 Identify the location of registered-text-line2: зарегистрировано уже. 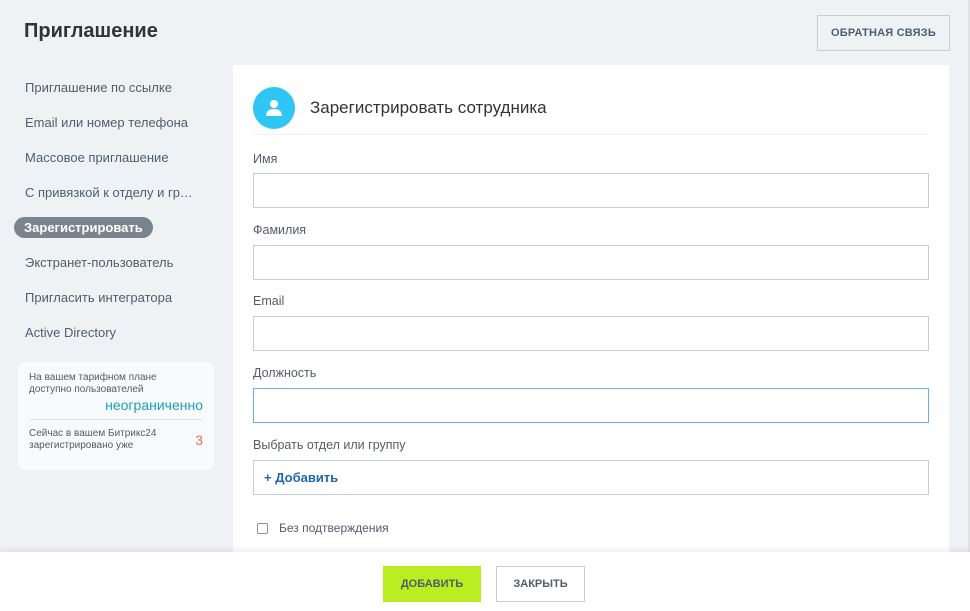
(81, 445).